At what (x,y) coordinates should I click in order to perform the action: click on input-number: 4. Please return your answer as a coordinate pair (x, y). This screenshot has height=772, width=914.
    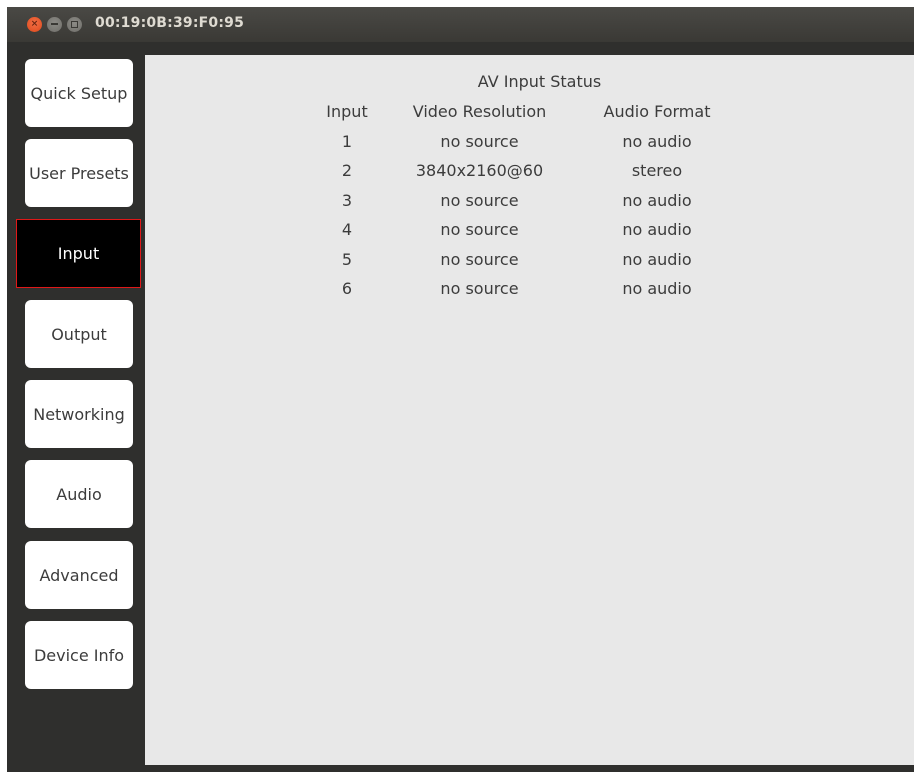
    Looking at the image, I should click on (347, 229).